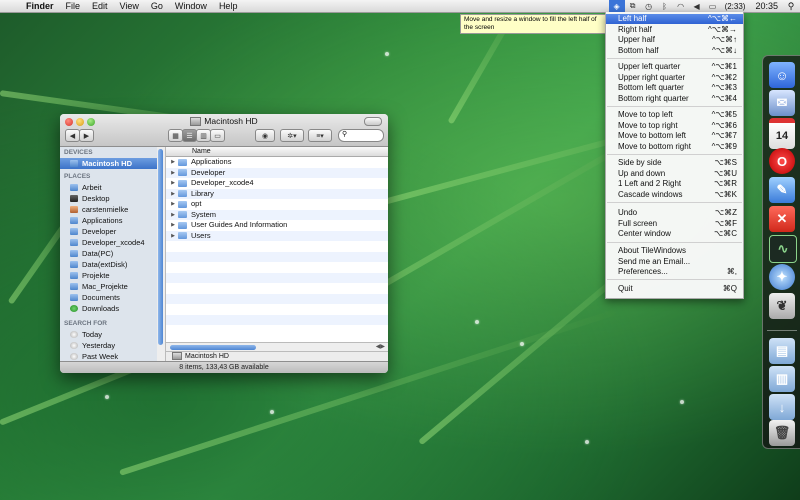  Describe the element at coordinates (713, 6) in the screenshot. I see `battery-icon: ▭` at that location.